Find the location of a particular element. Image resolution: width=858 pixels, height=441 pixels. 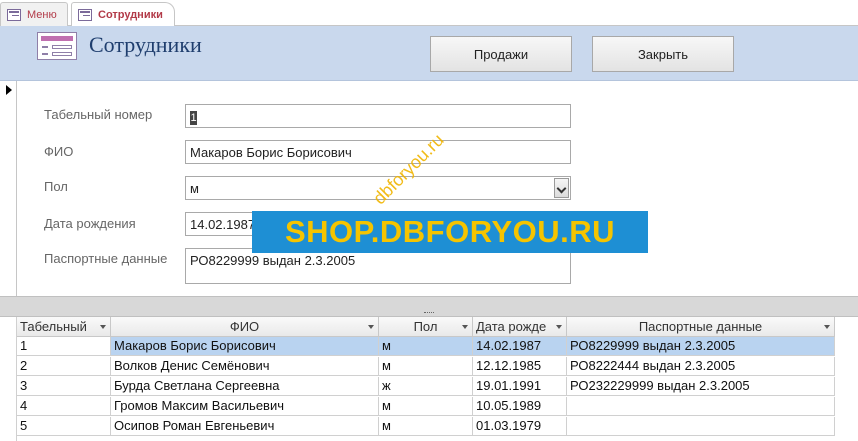

birthdate-label: Дата рождения is located at coordinates (90, 223).